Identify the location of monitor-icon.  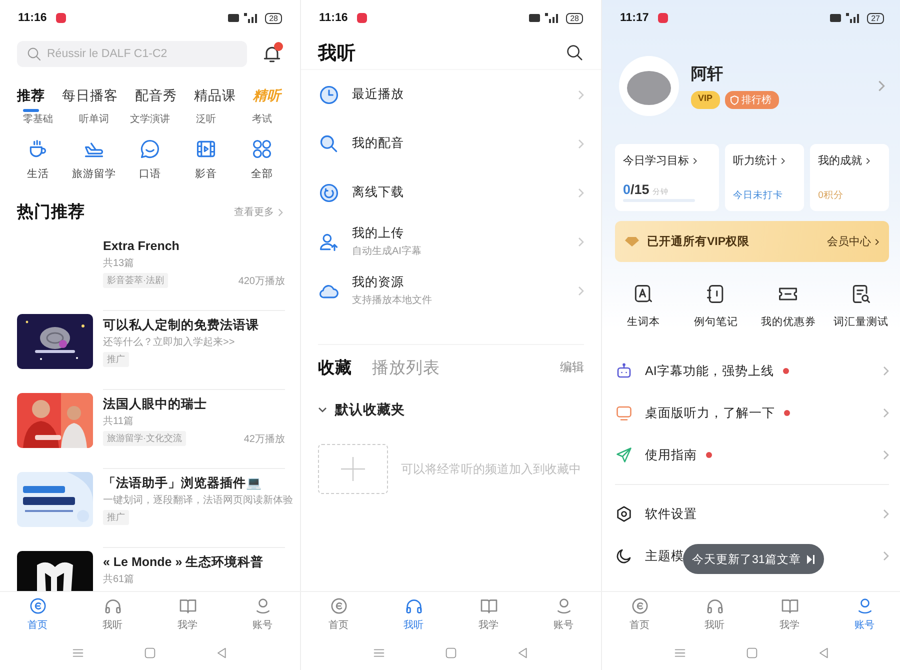
(624, 413).